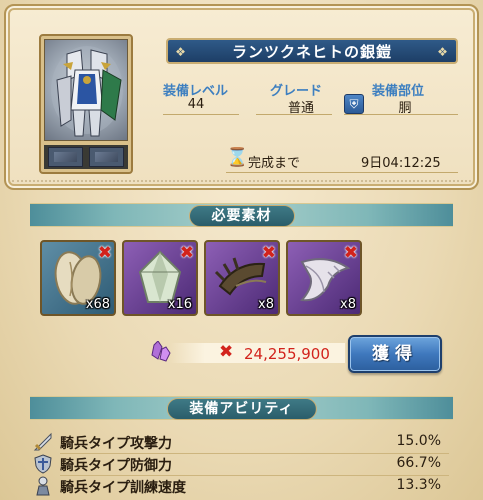 The image size is (483, 500). Describe the element at coordinates (418, 441) in the screenshot. I see `ability-value: 15.0%` at that location.